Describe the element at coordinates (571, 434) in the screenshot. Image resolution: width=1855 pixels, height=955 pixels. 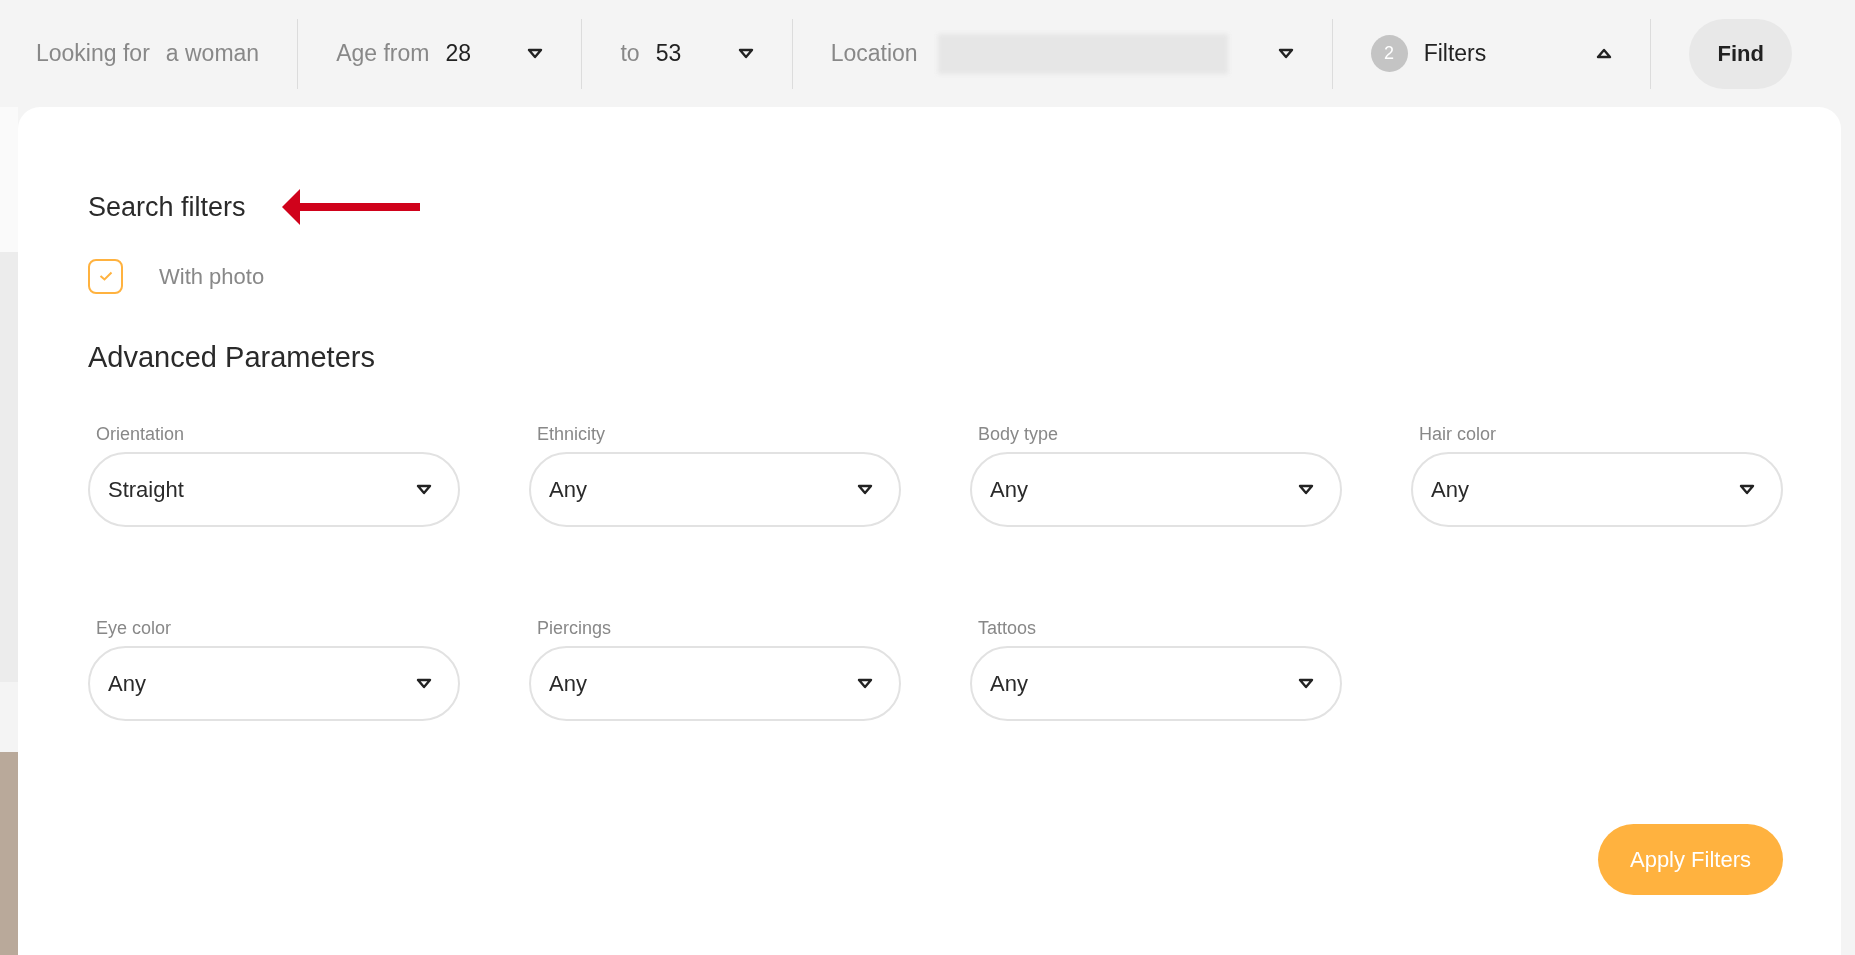
I see `field-label: Ethnicity` at that location.